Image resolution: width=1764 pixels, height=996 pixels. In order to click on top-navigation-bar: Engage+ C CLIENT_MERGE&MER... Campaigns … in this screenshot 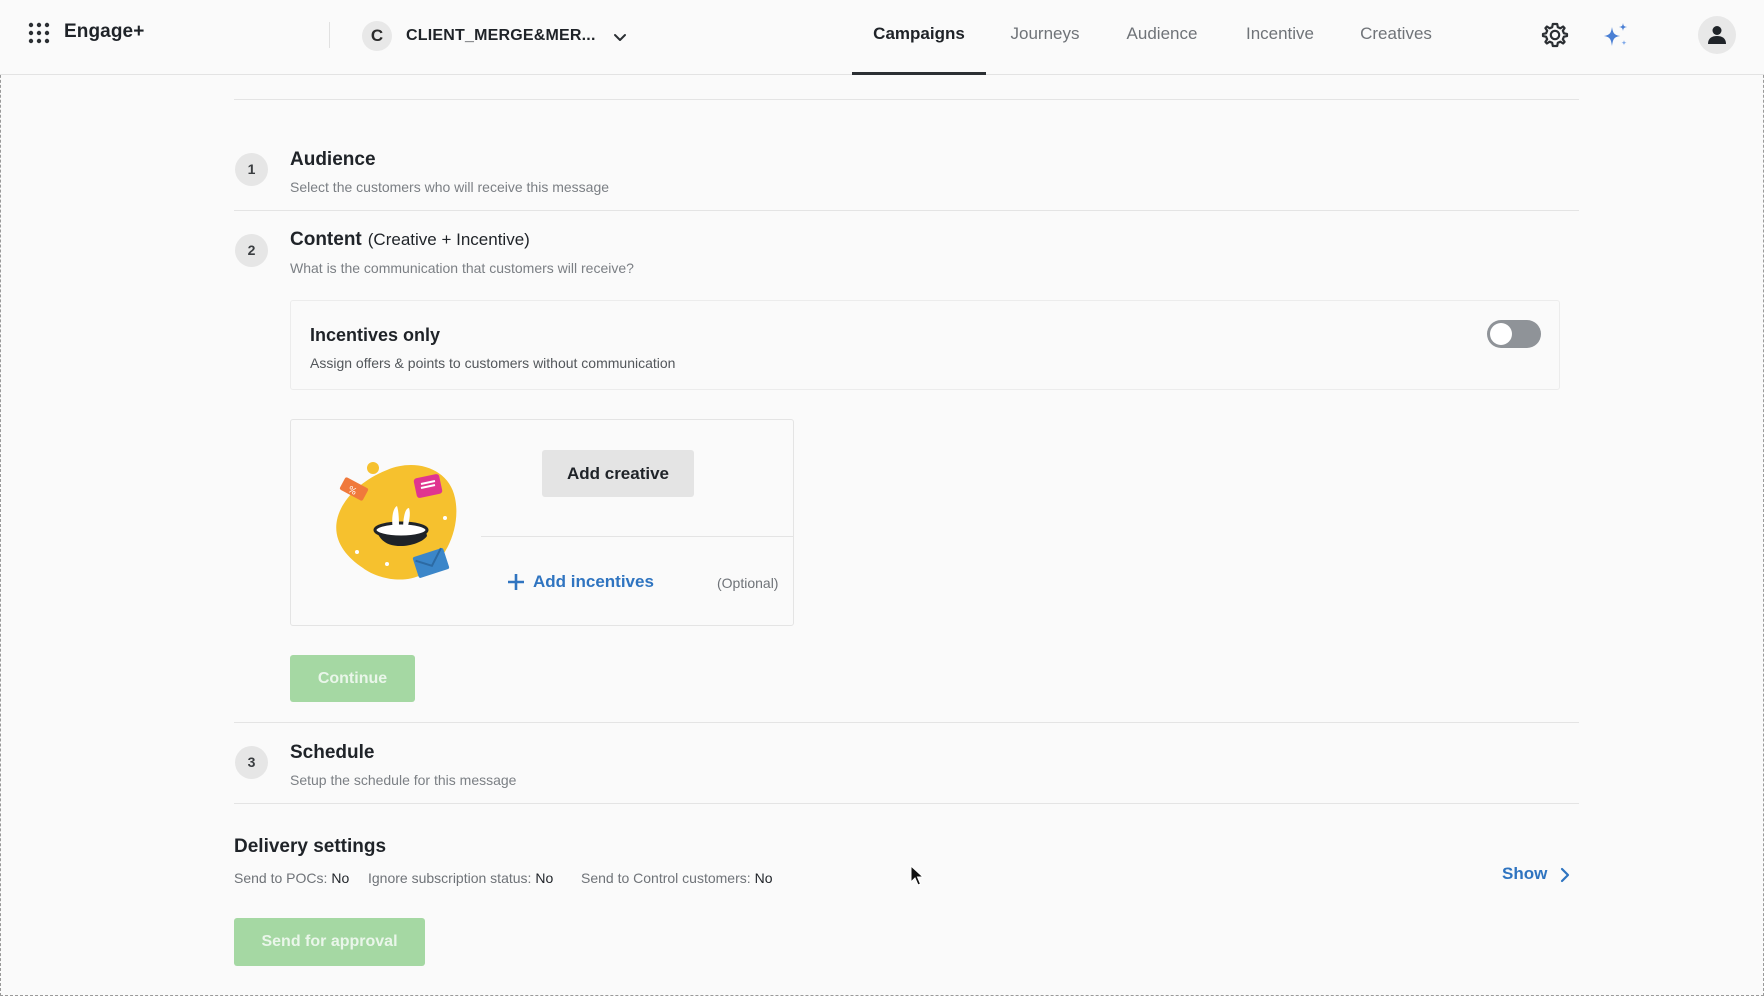, I will do `click(882, 37)`.